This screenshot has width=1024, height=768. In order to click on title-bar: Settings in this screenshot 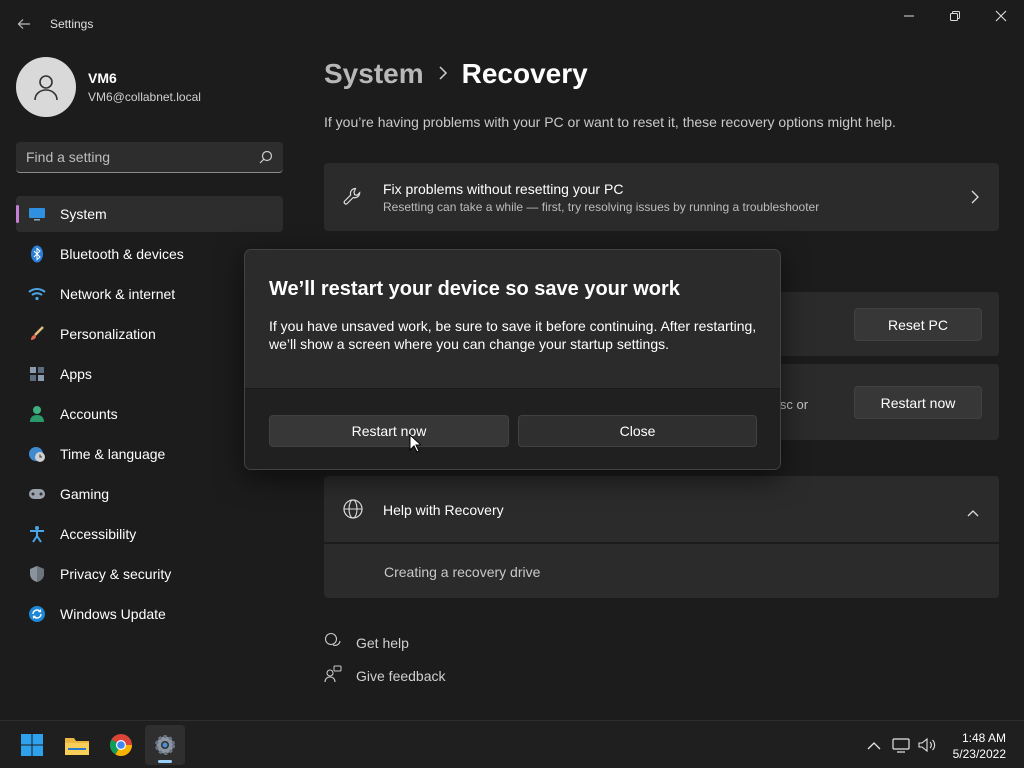, I will do `click(512, 24)`.